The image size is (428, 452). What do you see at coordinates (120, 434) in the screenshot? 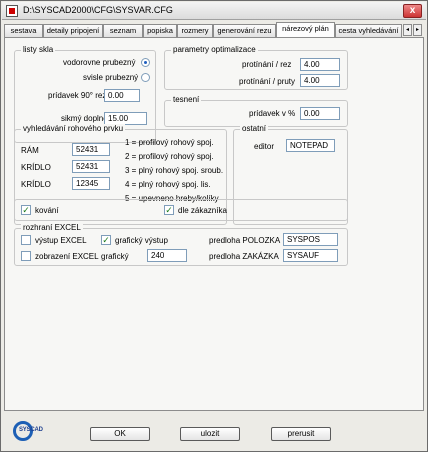
I see `ok-button: OK` at bounding box center [120, 434].